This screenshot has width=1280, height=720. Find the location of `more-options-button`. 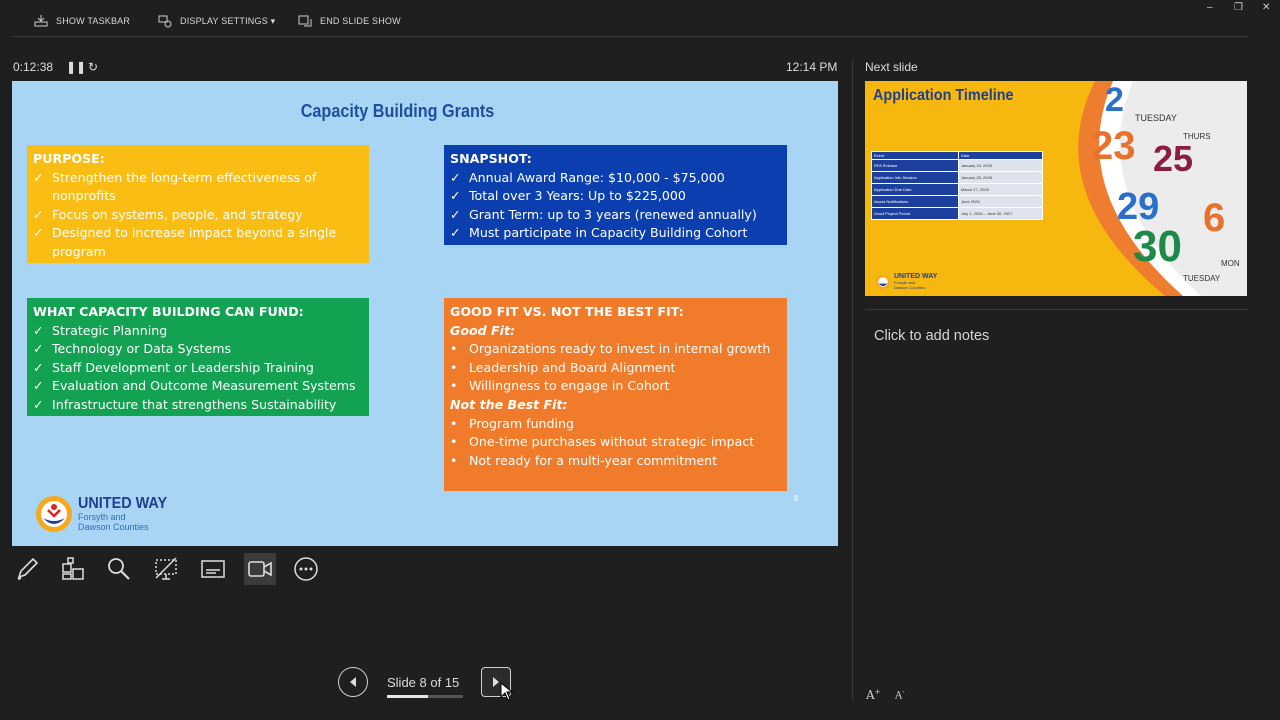

more-options-button is located at coordinates (306, 569).